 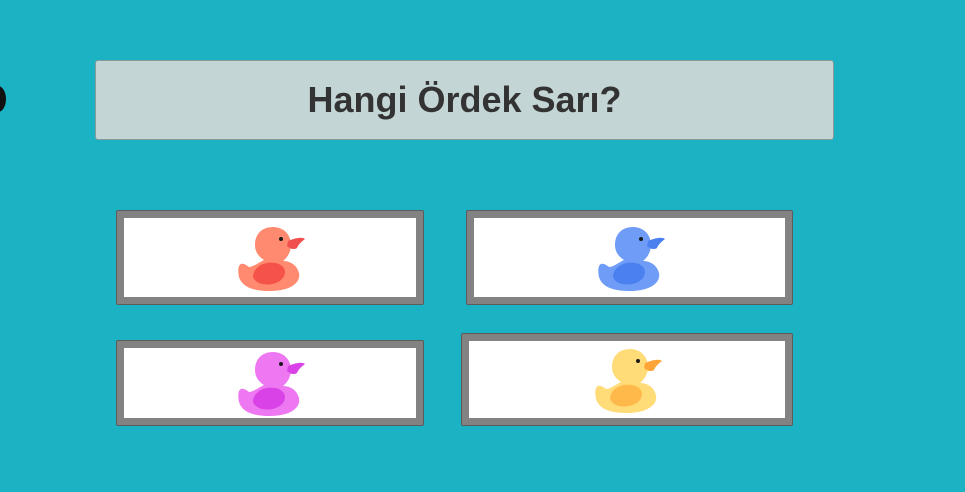 I want to click on blue-duck-icon, so click(x=631, y=258).